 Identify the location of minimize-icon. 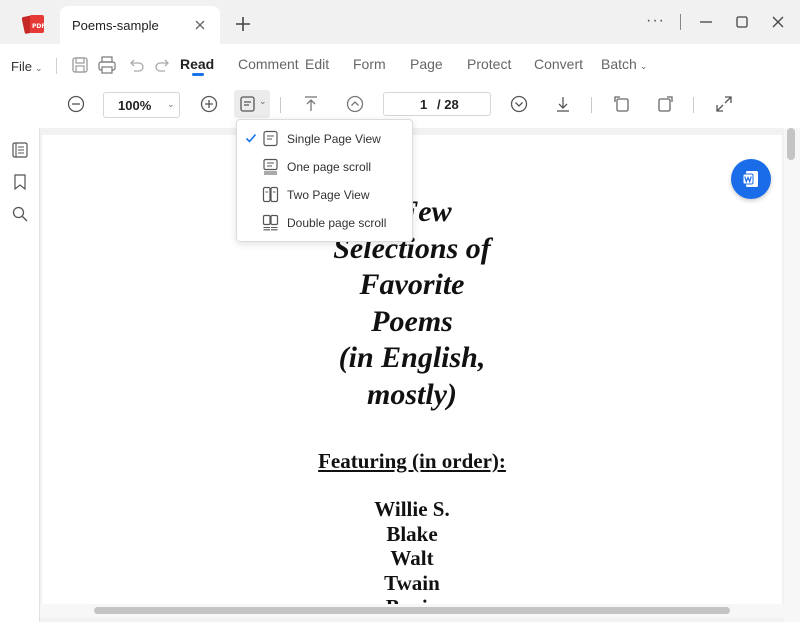
(706, 22).